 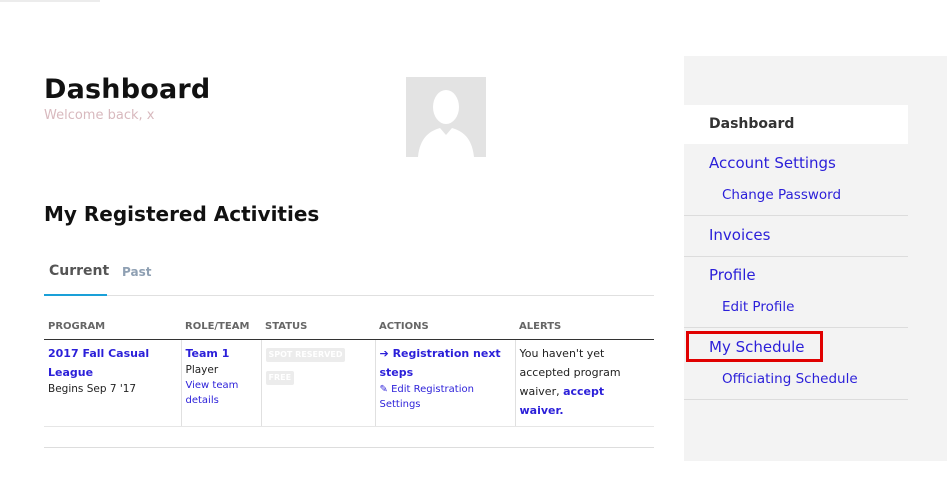 What do you see at coordinates (221, 327) in the screenshot?
I see `column-header-role-team: ROLE/TEAM` at bounding box center [221, 327].